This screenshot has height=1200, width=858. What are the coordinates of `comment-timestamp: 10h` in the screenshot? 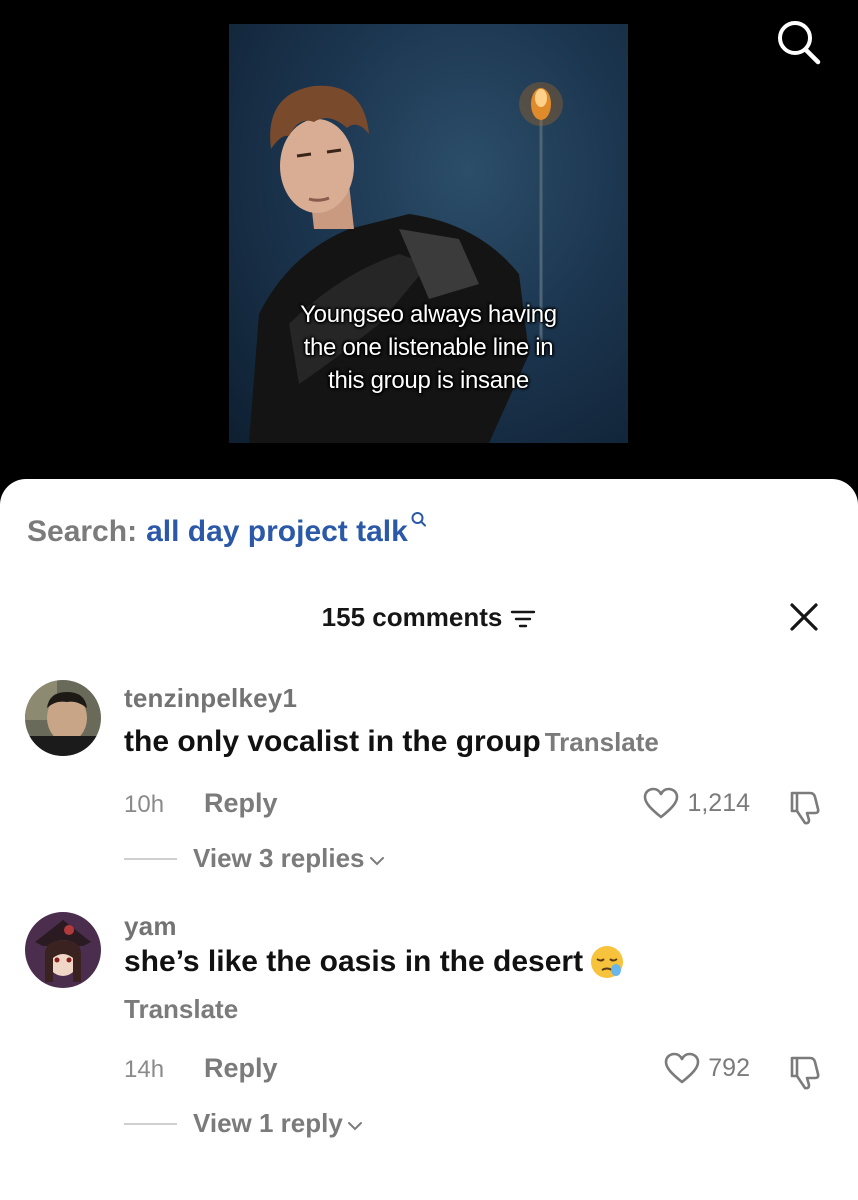 It's located at (144, 804).